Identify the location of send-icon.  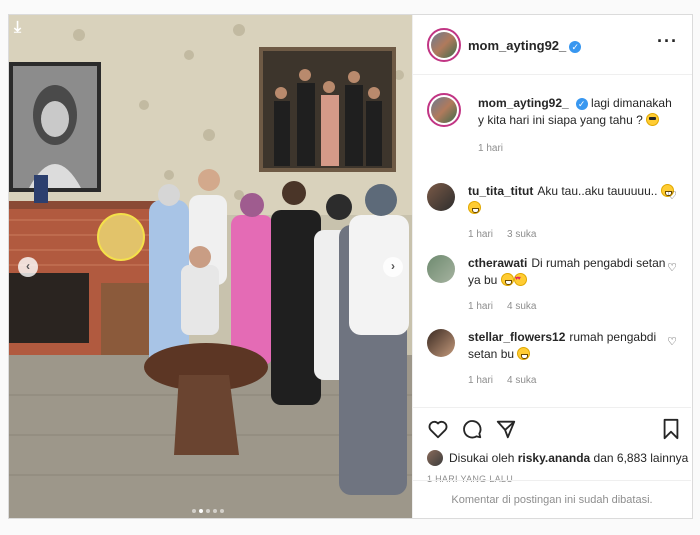
(506, 430).